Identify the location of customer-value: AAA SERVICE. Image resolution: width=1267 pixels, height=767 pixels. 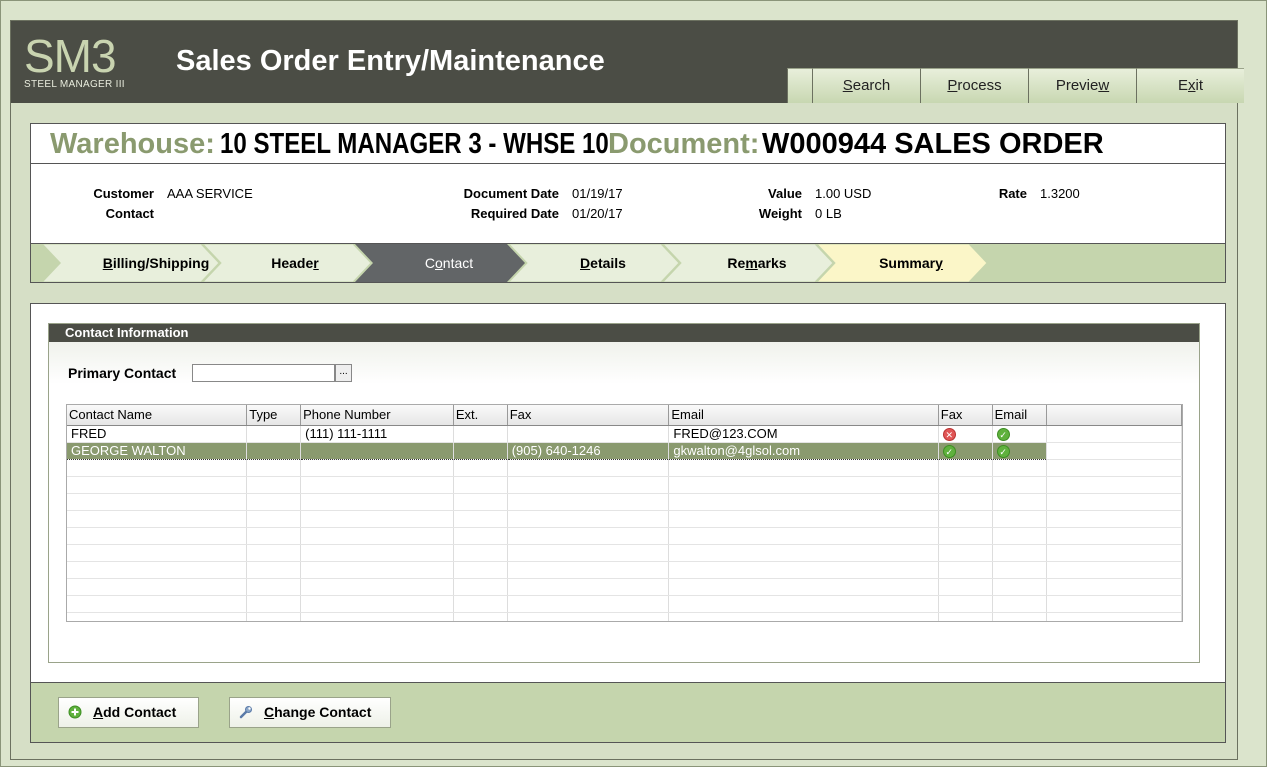
(210, 193).